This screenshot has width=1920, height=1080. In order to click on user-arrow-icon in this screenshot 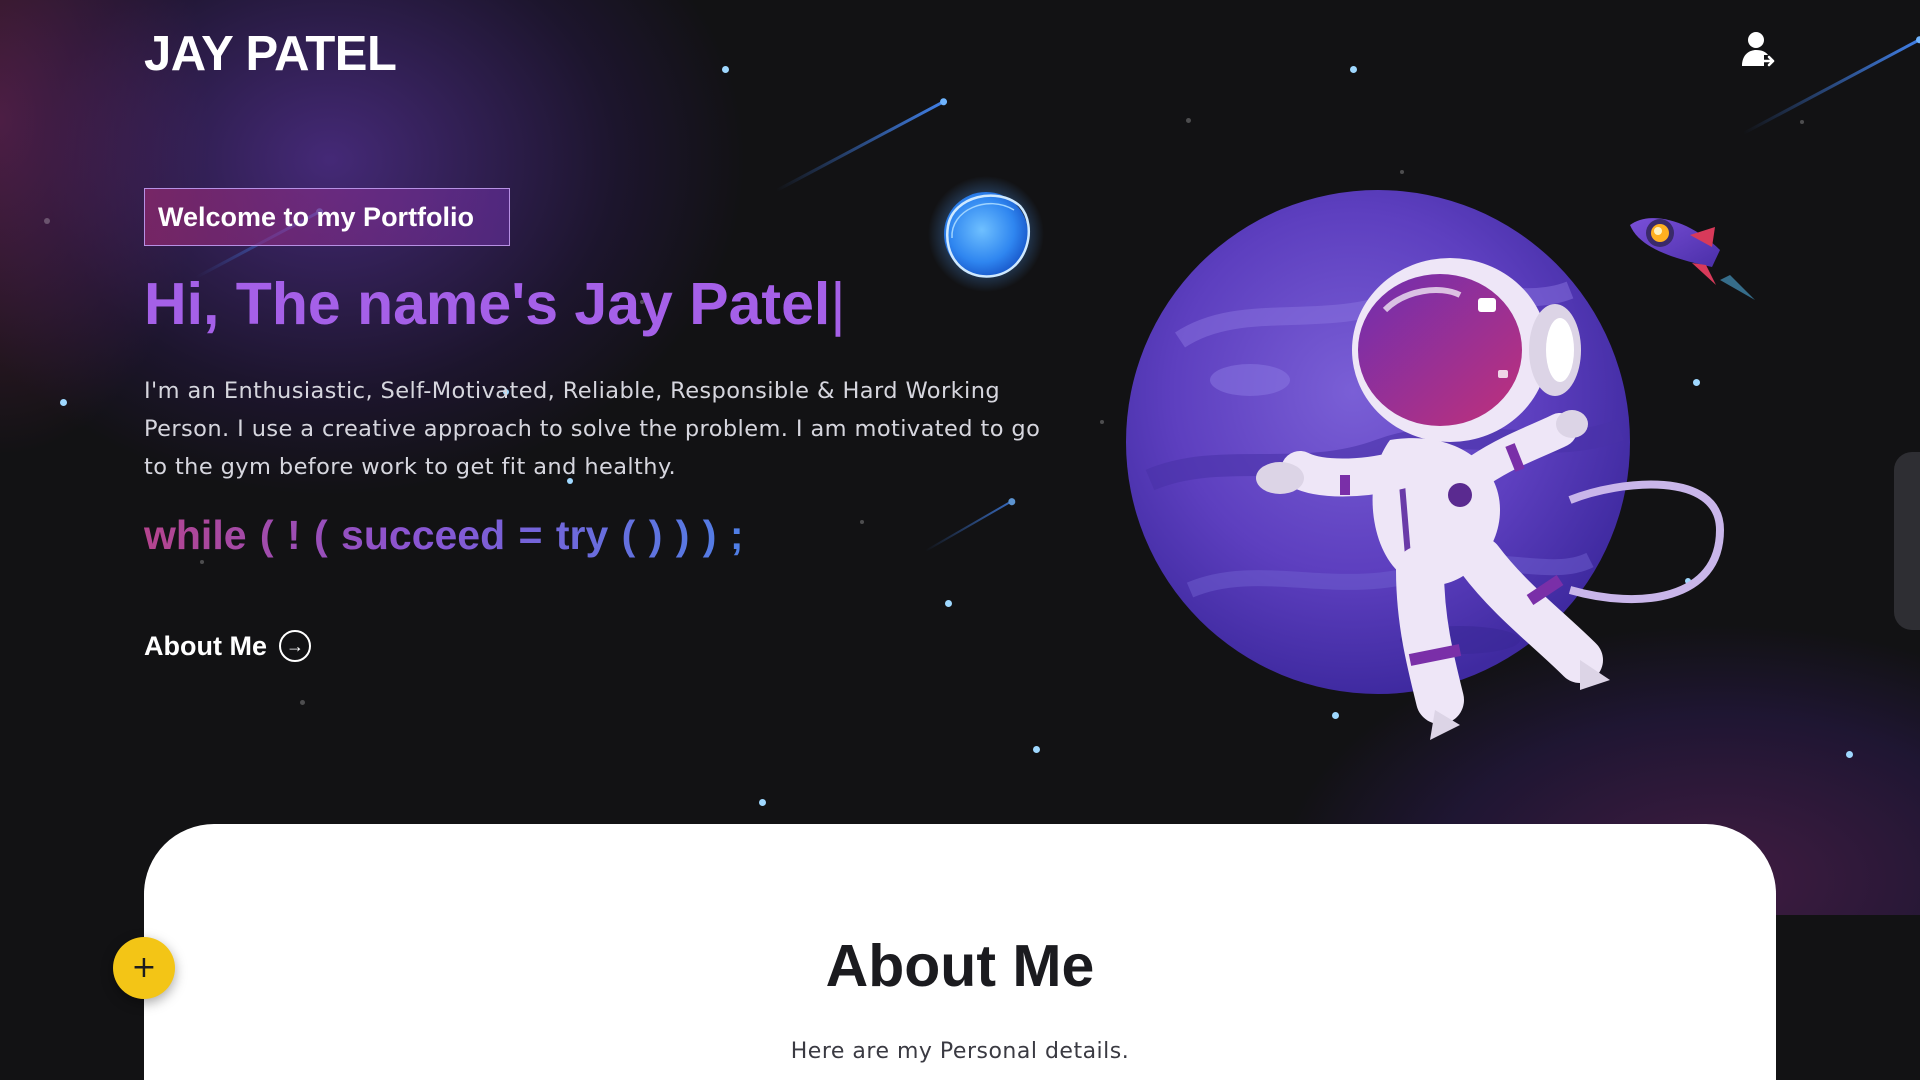, I will do `click(1758, 50)`.